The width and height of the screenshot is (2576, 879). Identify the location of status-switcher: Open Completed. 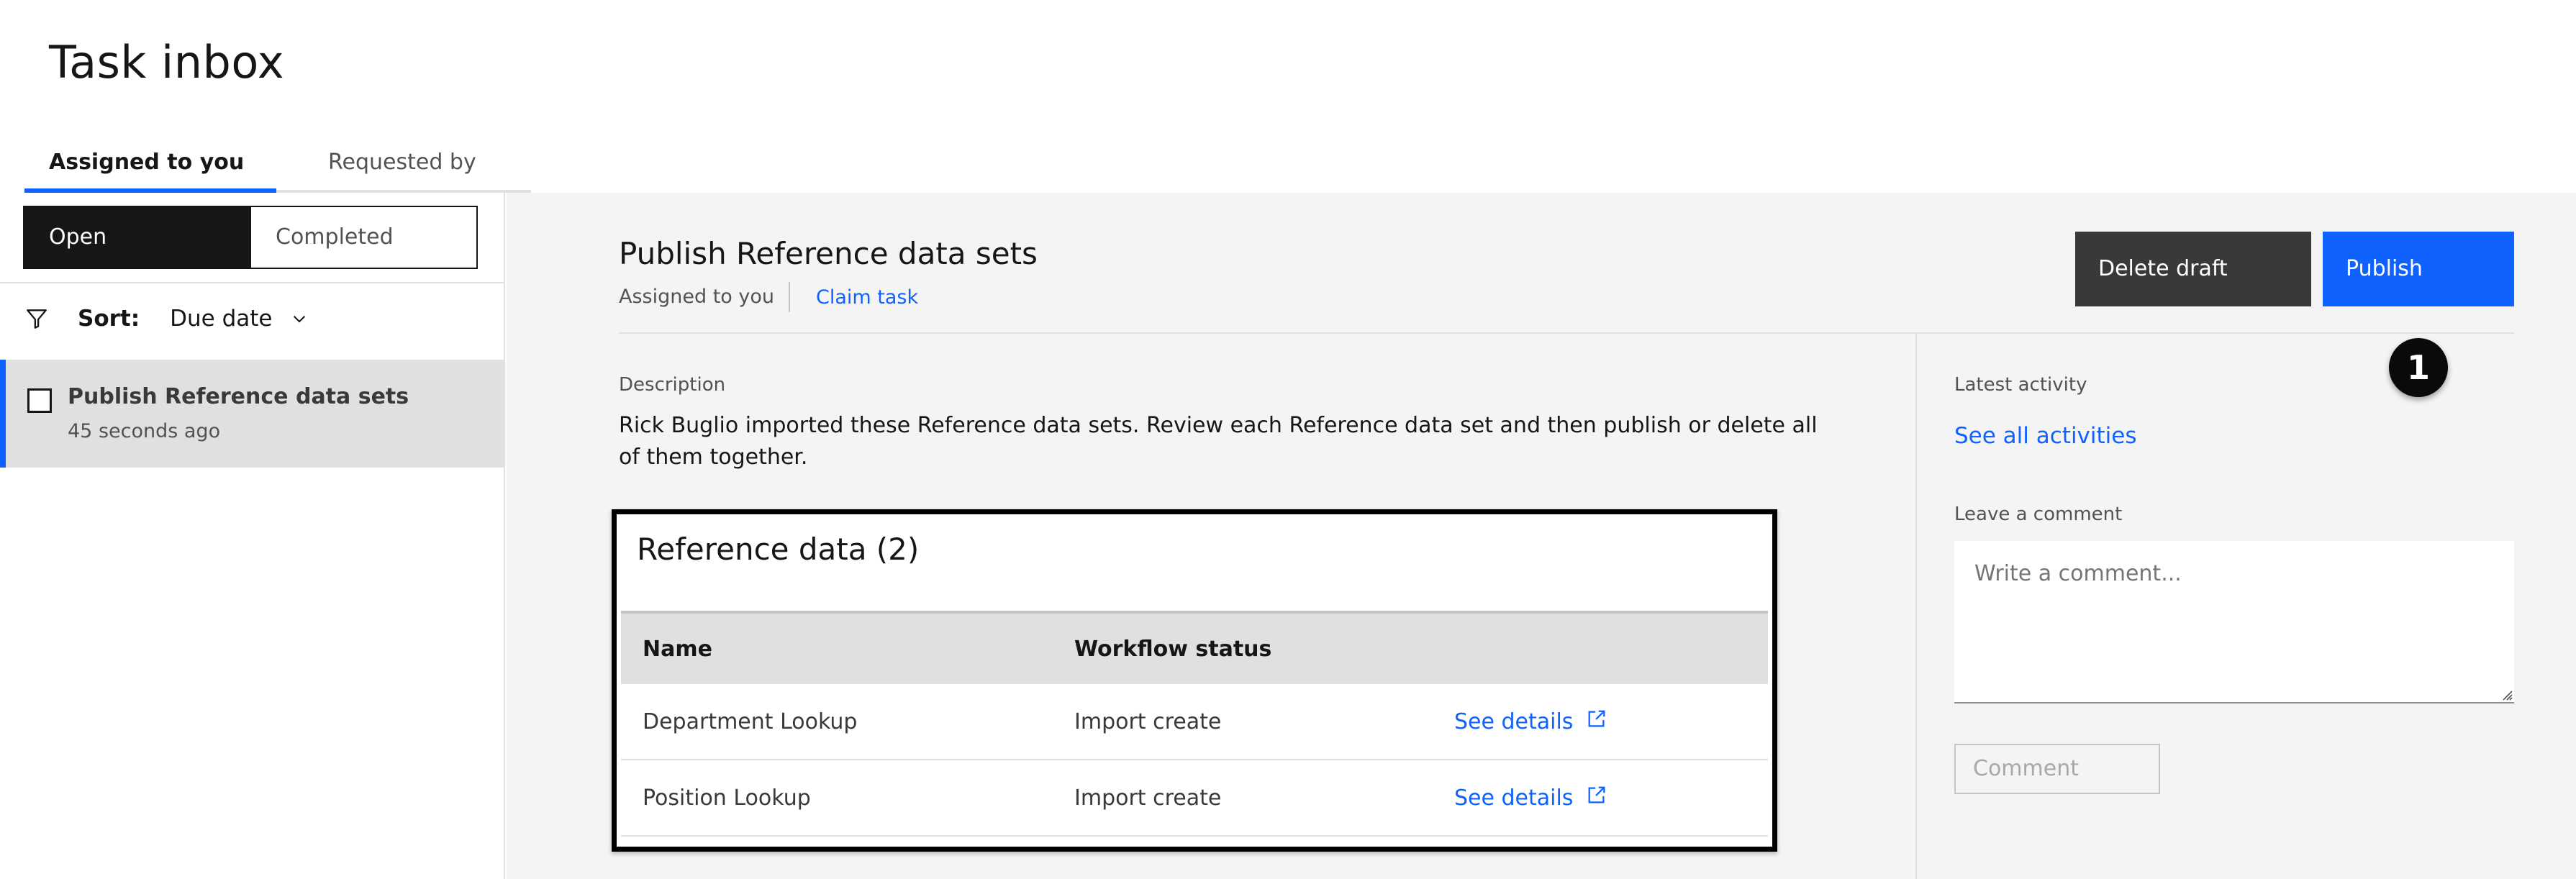
(250, 237).